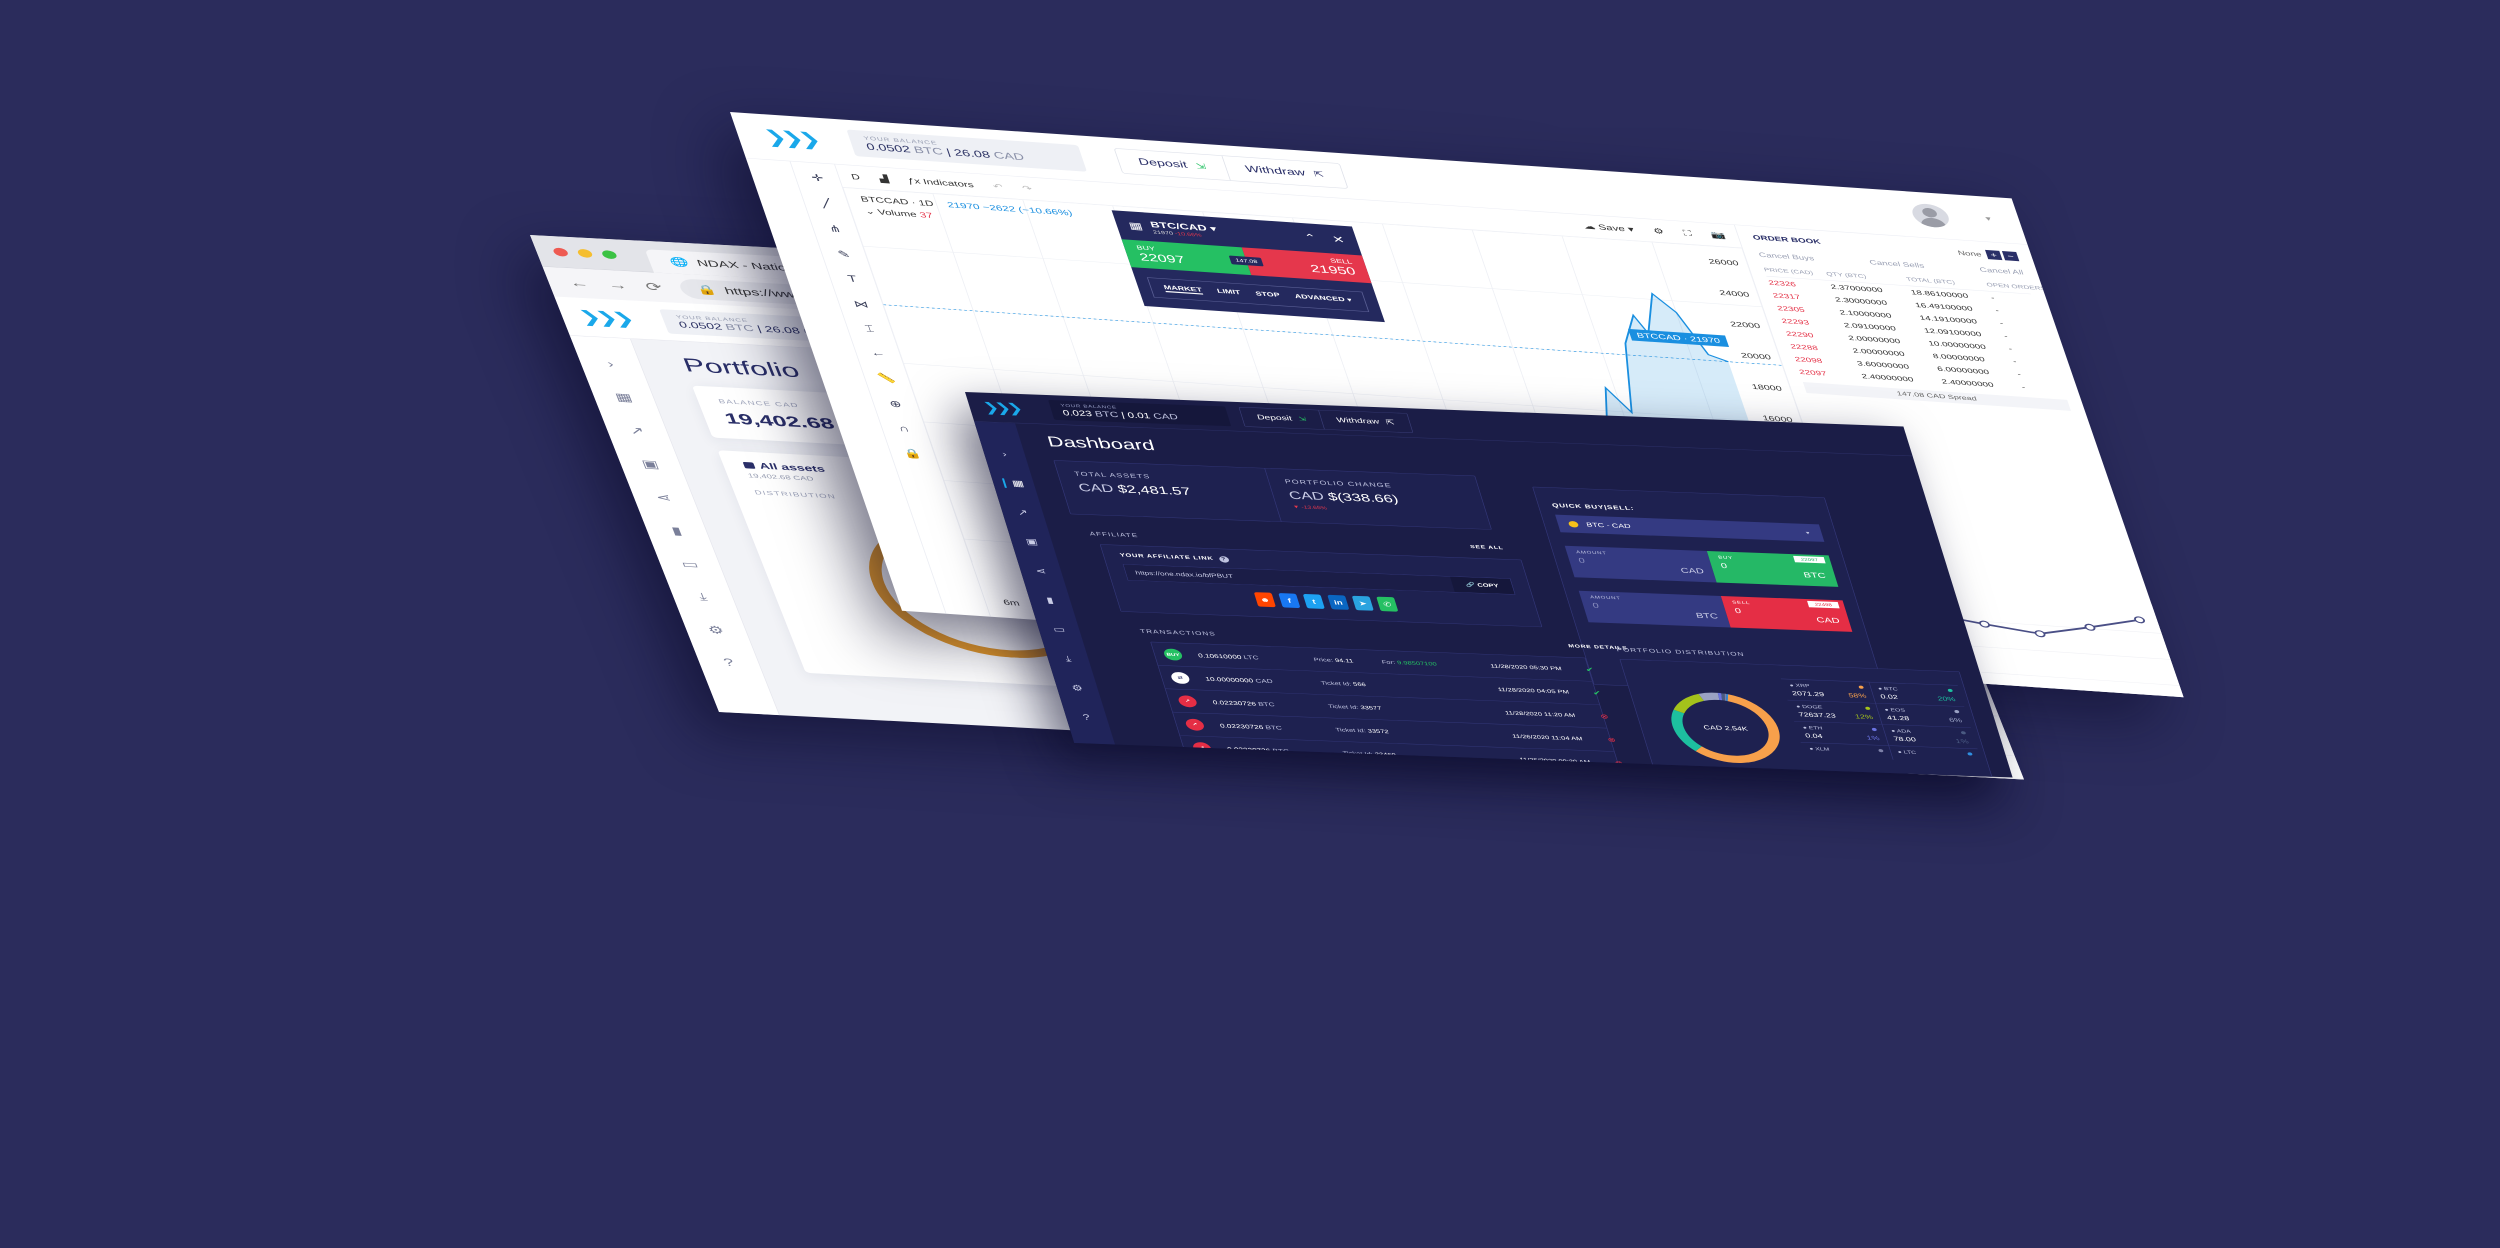 This screenshot has width=2500, height=1248. What do you see at coordinates (2010, 256) in the screenshot?
I see `minus-icon: −` at bounding box center [2010, 256].